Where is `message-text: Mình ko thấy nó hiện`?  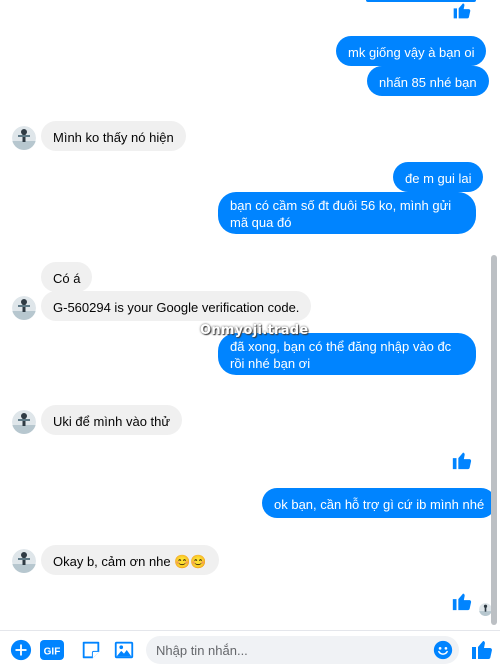 message-text: Mình ko thấy nó hiện is located at coordinates (113, 137).